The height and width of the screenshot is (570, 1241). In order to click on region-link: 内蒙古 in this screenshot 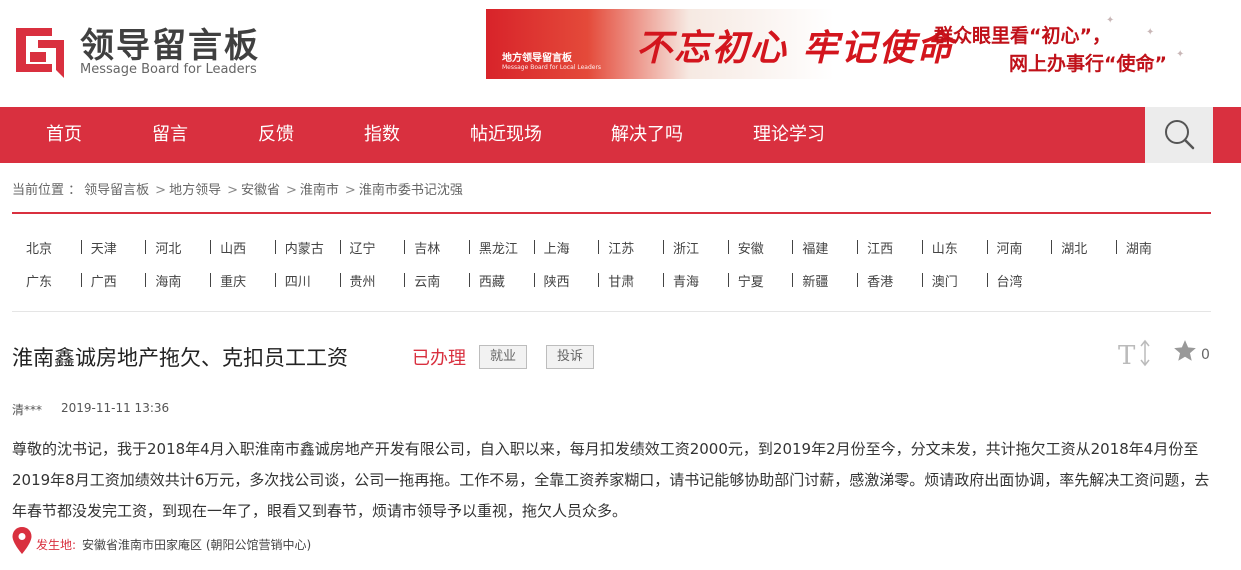, I will do `click(304, 247)`.